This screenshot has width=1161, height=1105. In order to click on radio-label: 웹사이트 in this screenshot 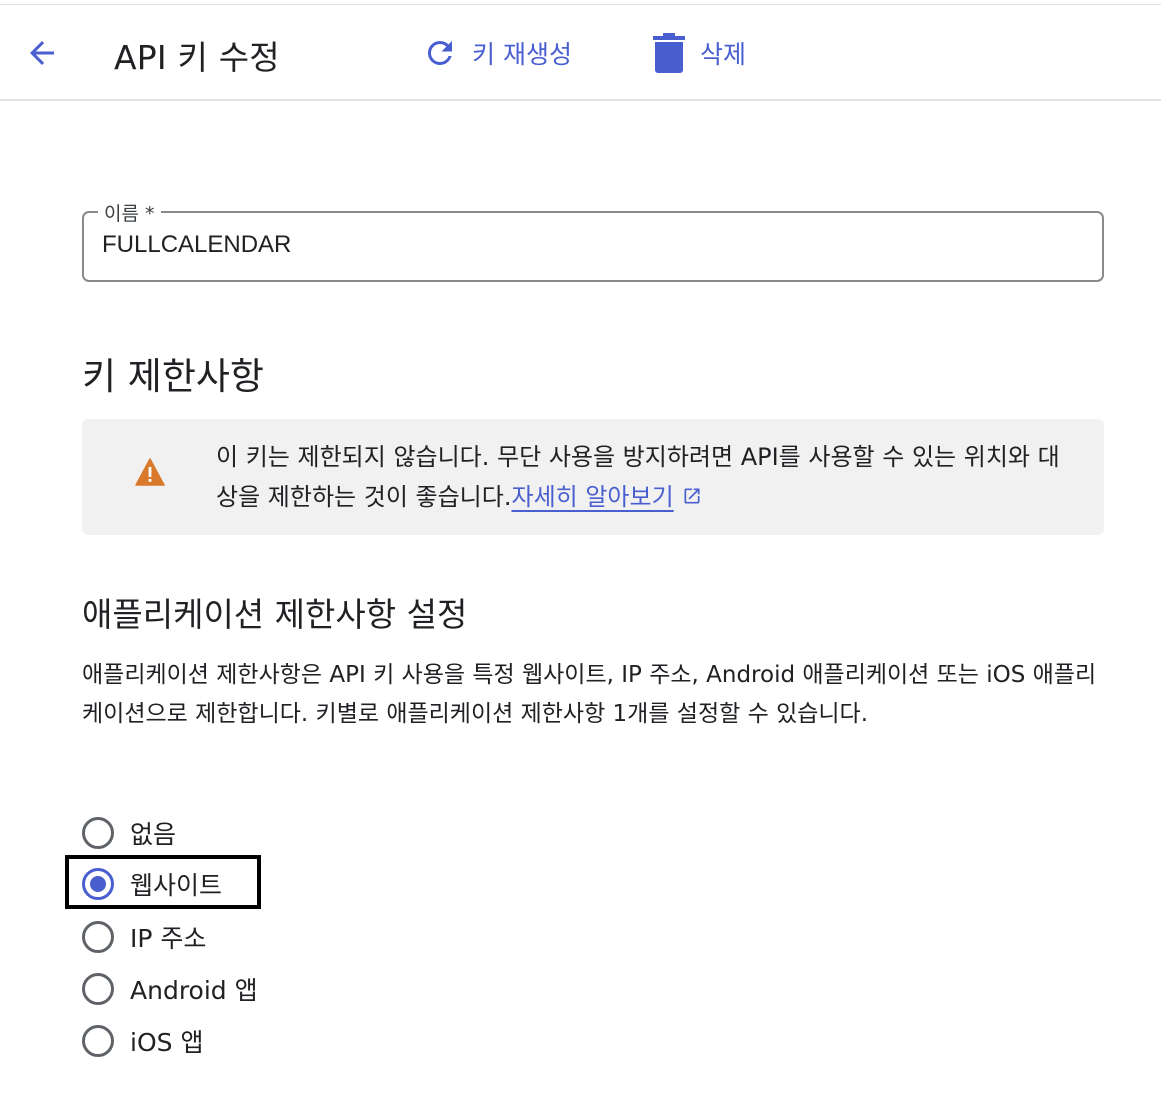, I will do `click(176, 885)`.